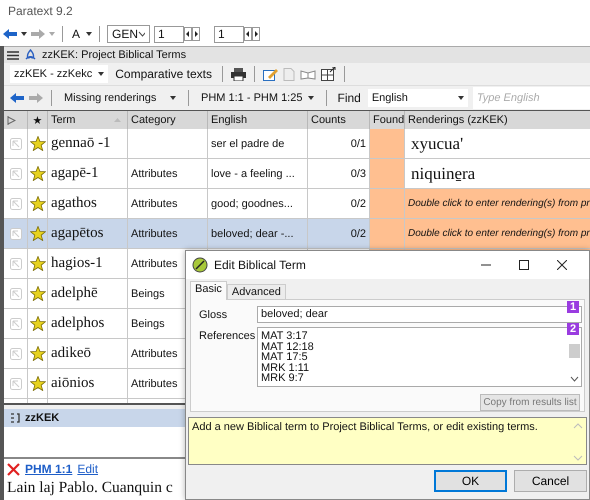 Image resolution: width=590 pixels, height=500 pixels. What do you see at coordinates (88, 323) in the screenshot?
I see `table-cell: adelphos` at bounding box center [88, 323].